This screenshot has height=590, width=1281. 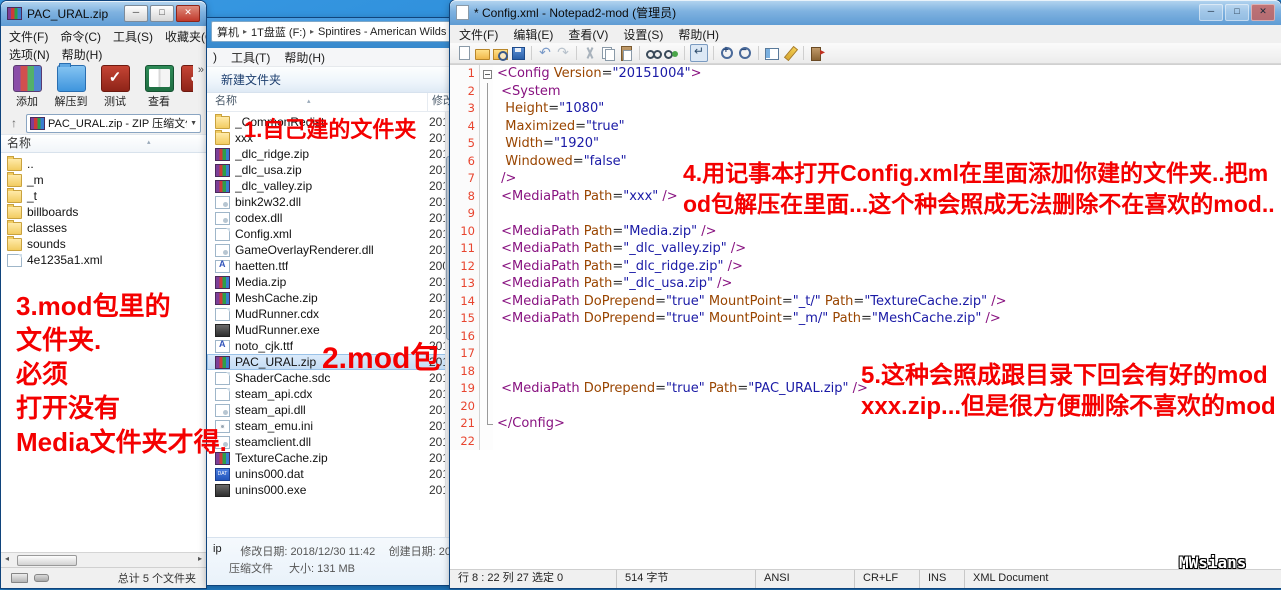 What do you see at coordinates (330, 129) in the screenshot?
I see `annotation-1: 1.自己建的文件夹` at bounding box center [330, 129].